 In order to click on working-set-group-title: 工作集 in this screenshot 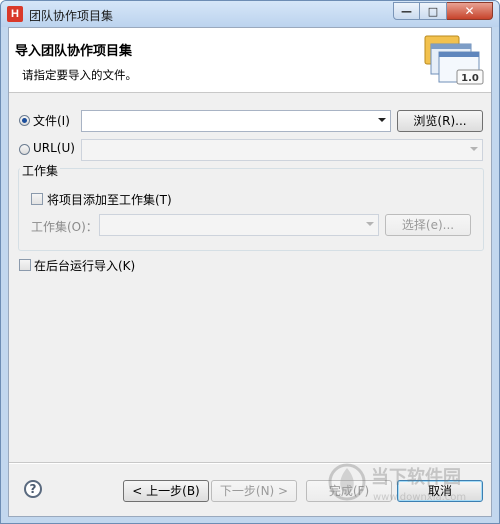, I will do `click(40, 170)`.